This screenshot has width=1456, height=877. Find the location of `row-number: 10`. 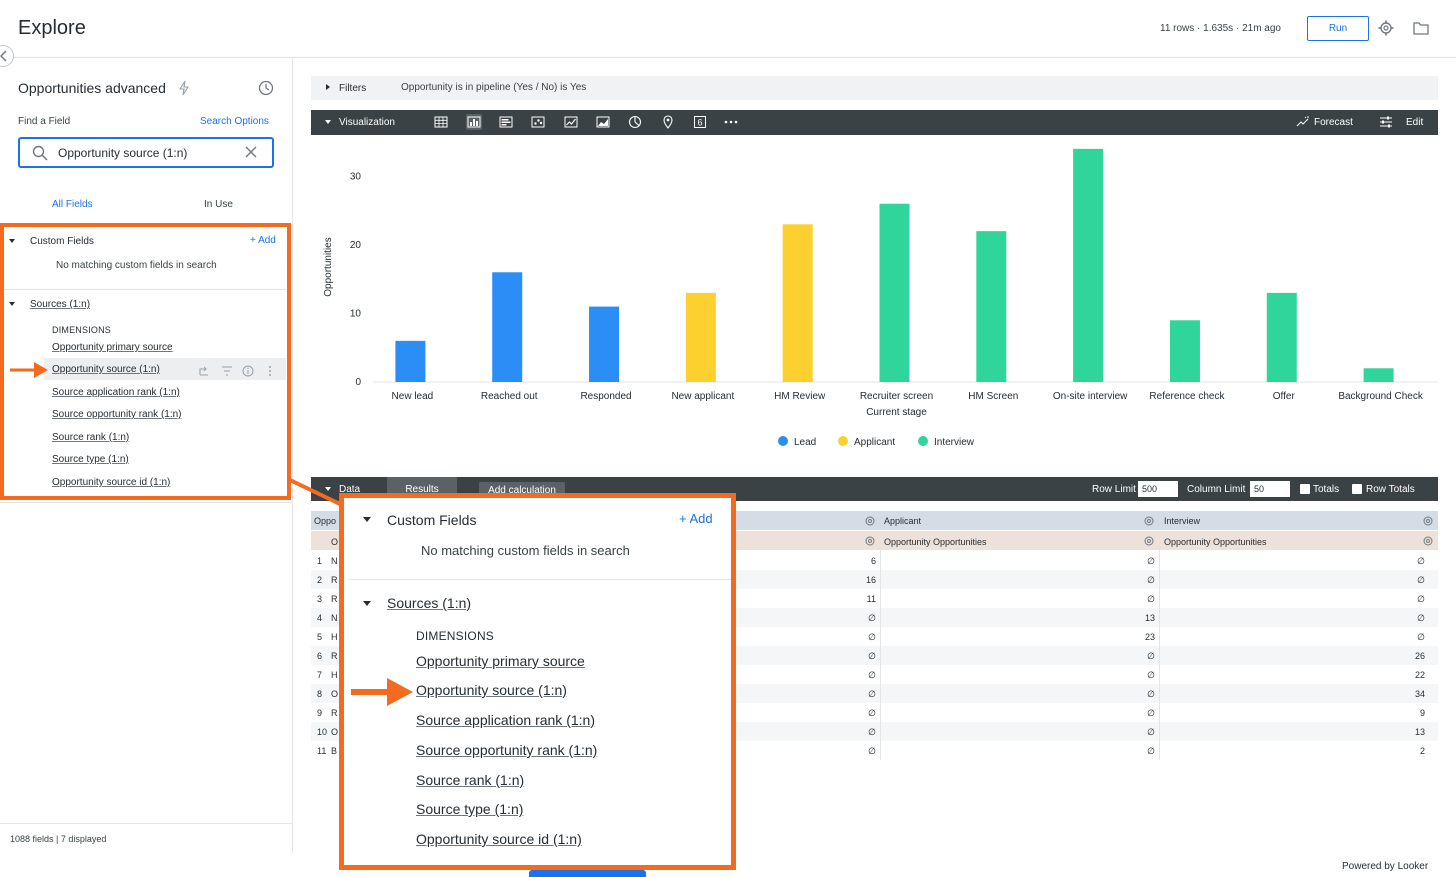

row-number: 10 is located at coordinates (322, 732).